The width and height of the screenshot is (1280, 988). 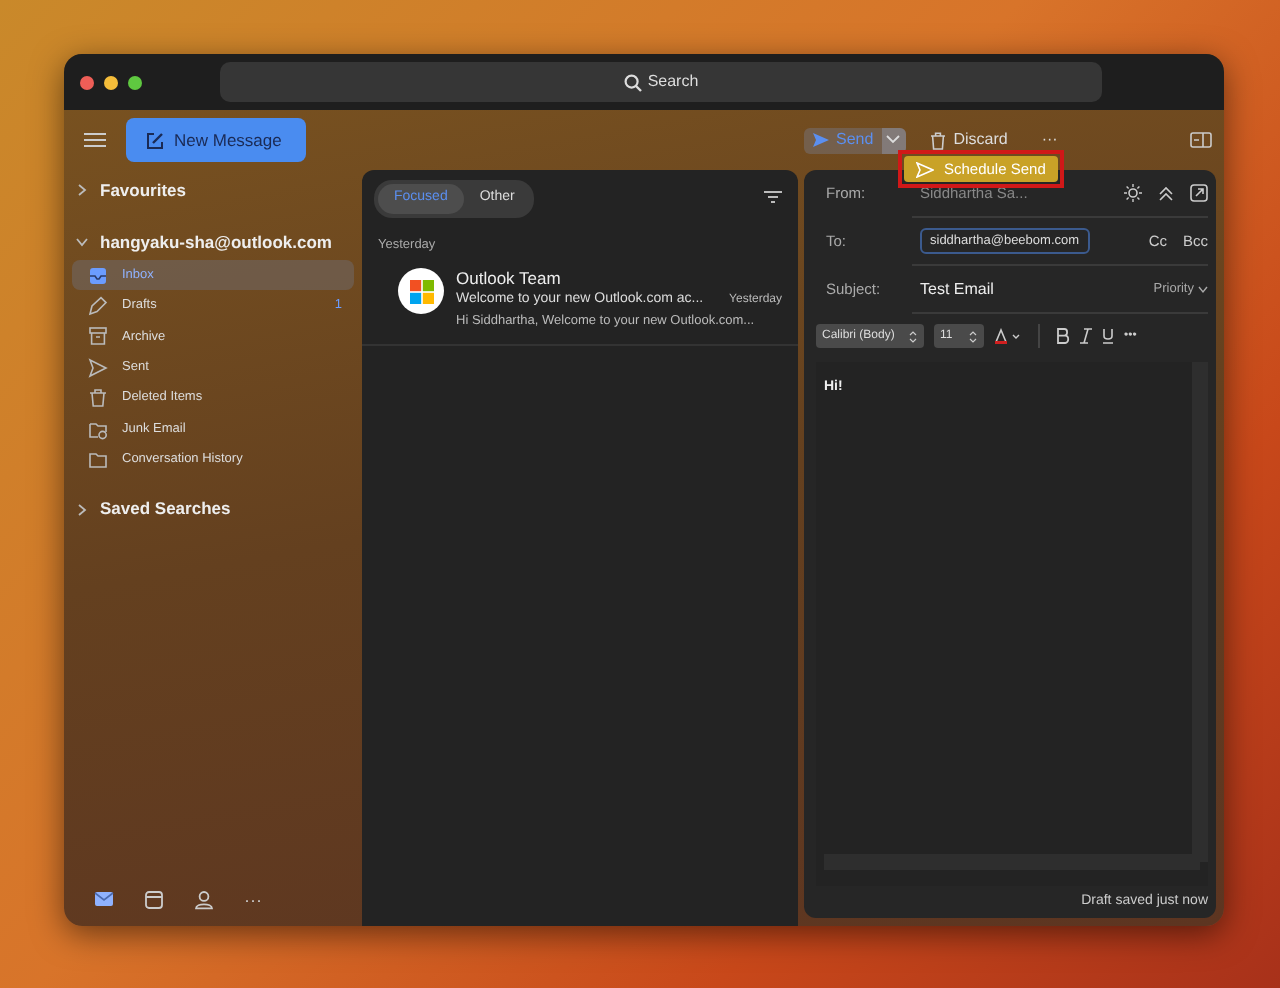 What do you see at coordinates (95, 140) in the screenshot?
I see `menu-icon` at bounding box center [95, 140].